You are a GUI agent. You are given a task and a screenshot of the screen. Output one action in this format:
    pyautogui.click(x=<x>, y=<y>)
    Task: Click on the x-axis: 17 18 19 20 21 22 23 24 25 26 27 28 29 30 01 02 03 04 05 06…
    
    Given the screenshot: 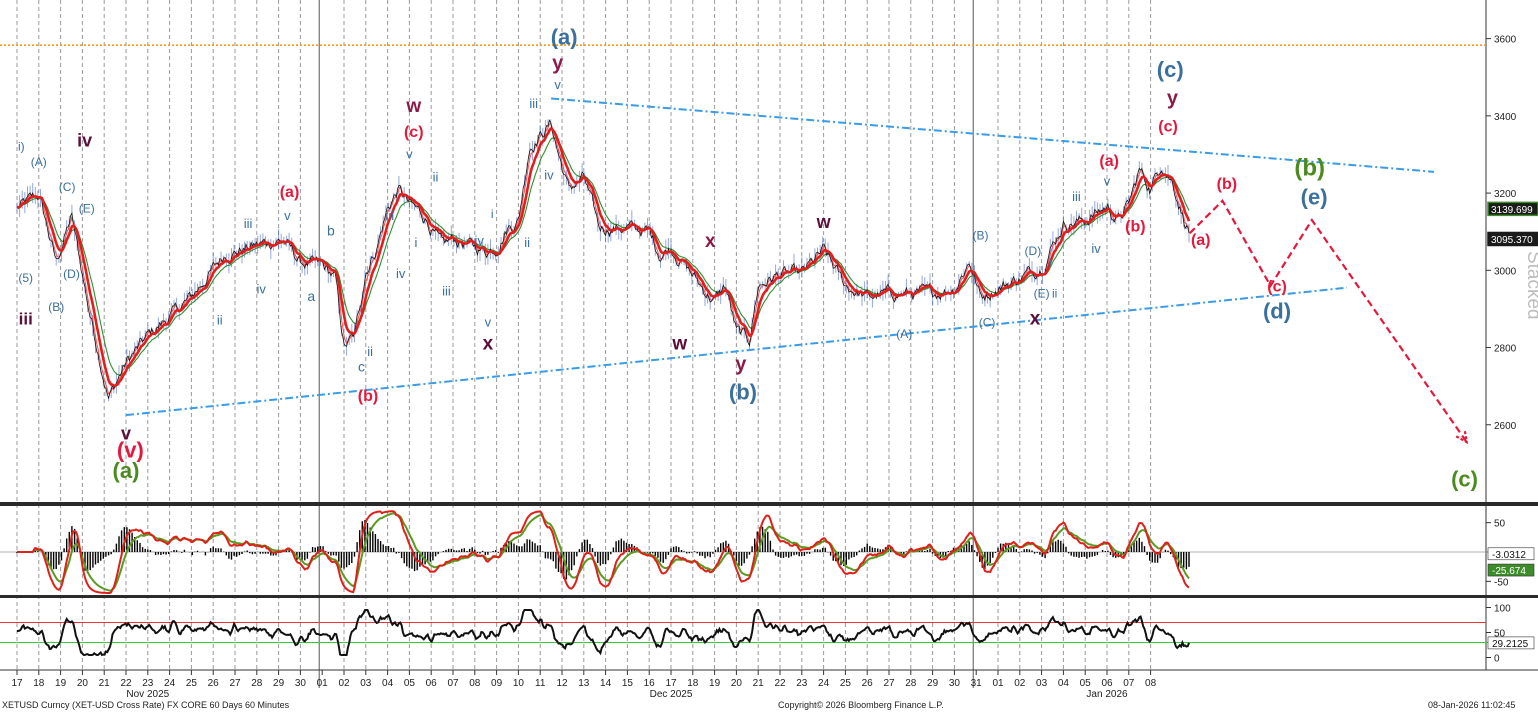 What is the action you would take?
    pyautogui.click(x=584, y=685)
    